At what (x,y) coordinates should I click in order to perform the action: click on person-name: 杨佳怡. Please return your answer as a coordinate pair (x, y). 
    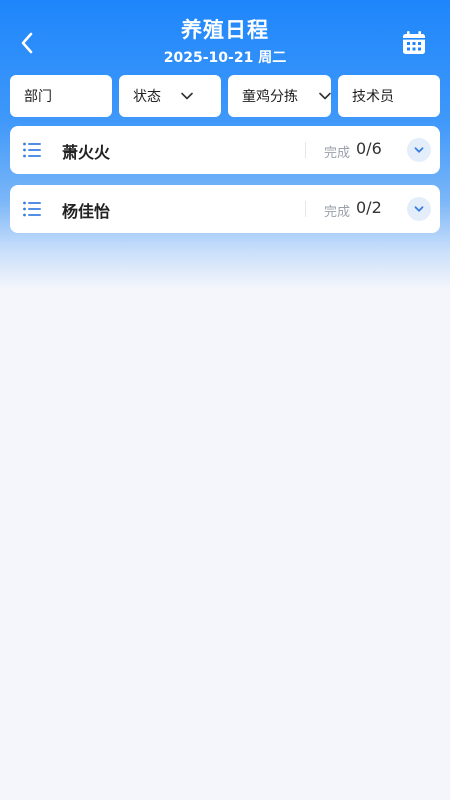
    Looking at the image, I should click on (86, 211).